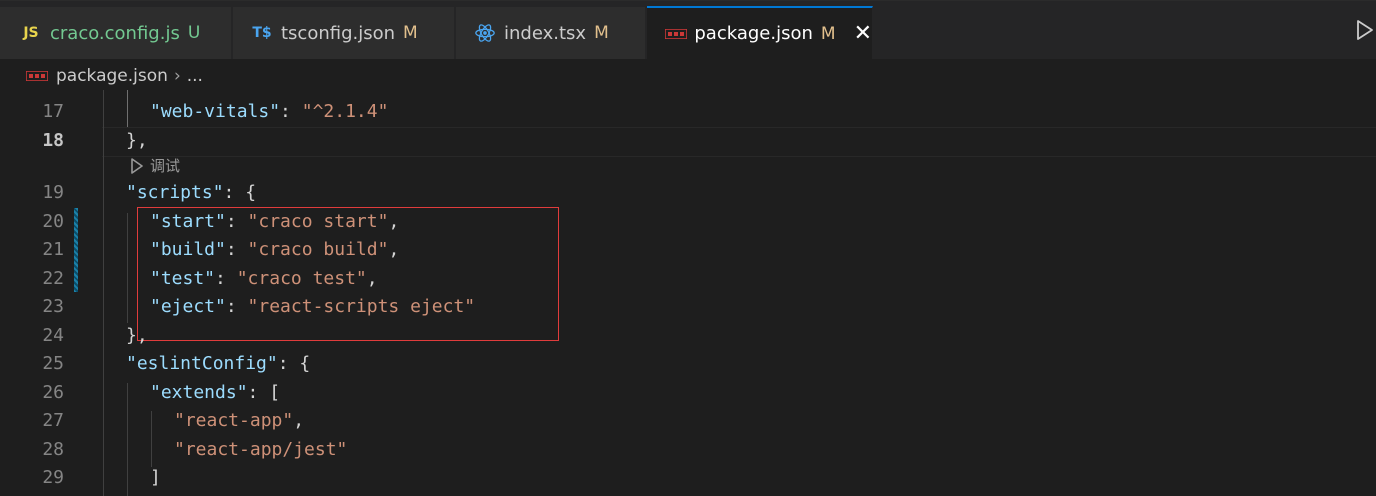  What do you see at coordinates (32, 421) in the screenshot?
I see `line-number: 27` at bounding box center [32, 421].